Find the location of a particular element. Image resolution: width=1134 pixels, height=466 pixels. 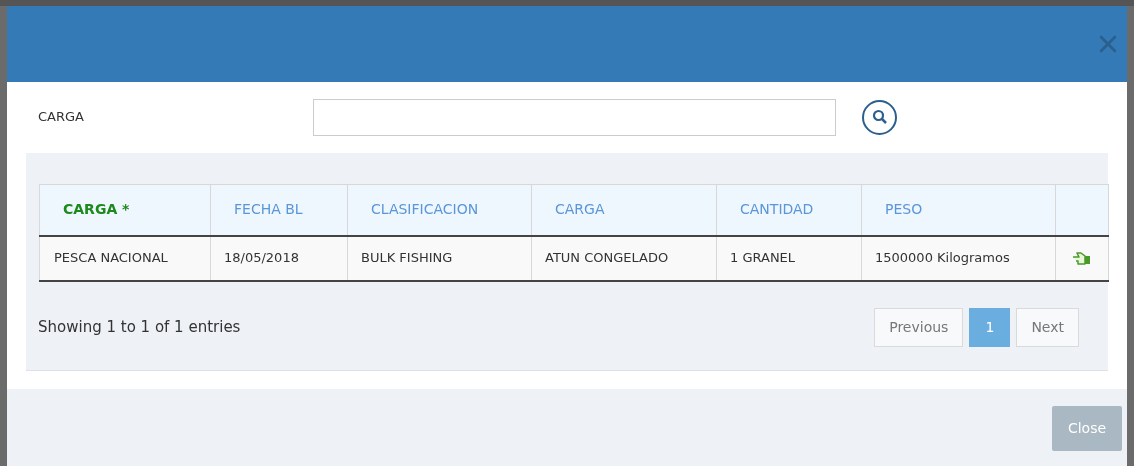

page-button: 1 is located at coordinates (990, 327).